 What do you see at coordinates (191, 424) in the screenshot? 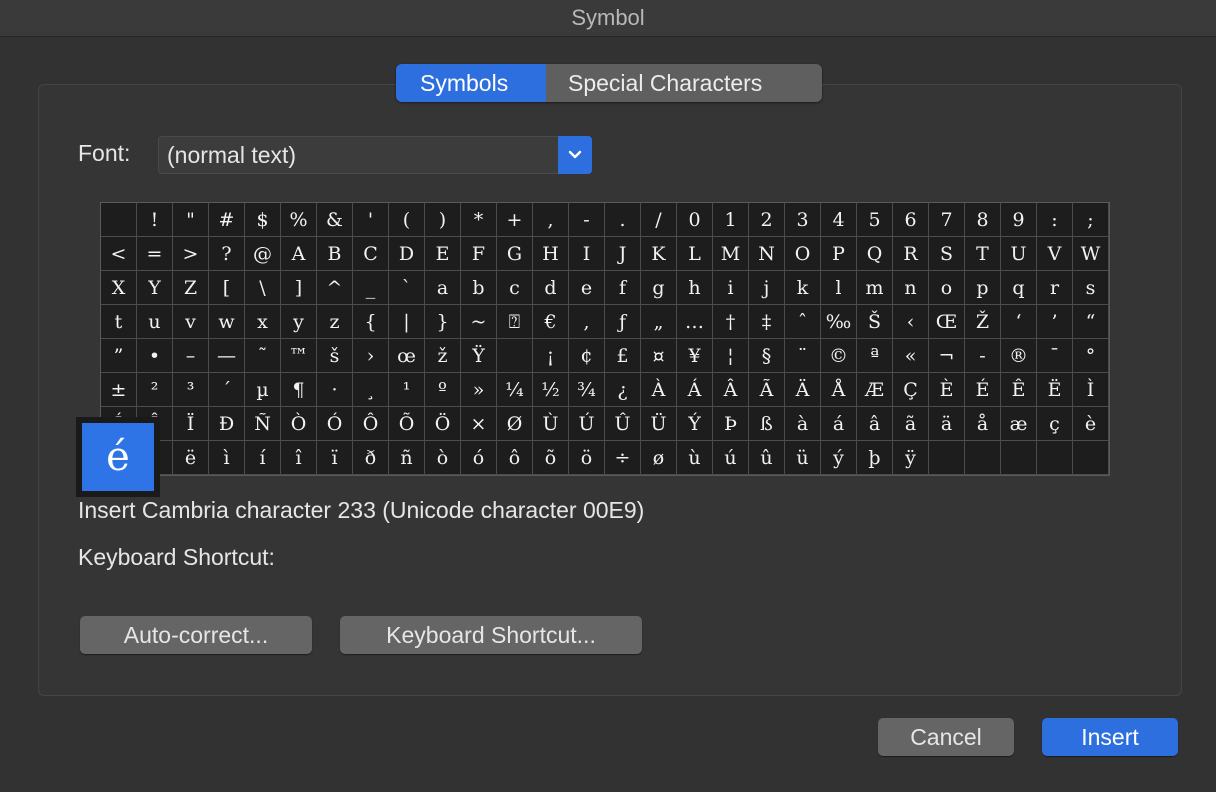
I see `symbol-cell: Ï` at bounding box center [191, 424].